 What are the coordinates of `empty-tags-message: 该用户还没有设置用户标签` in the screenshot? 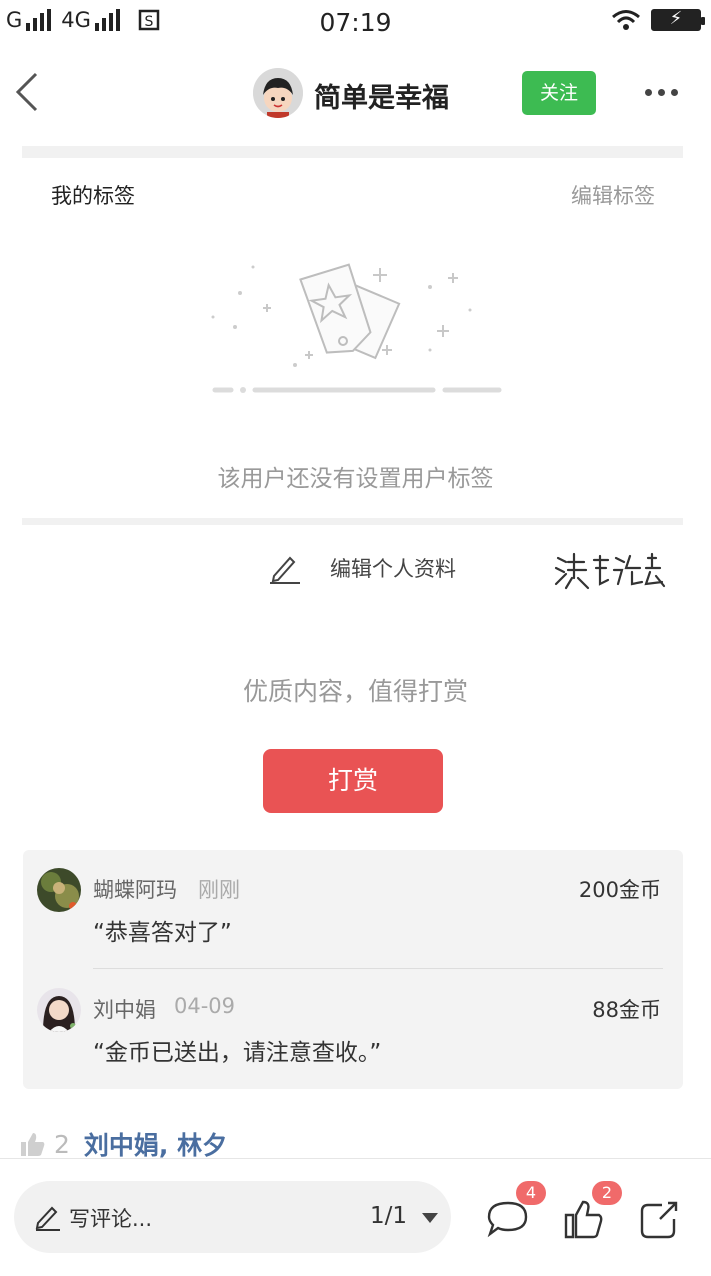 It's located at (355, 479).